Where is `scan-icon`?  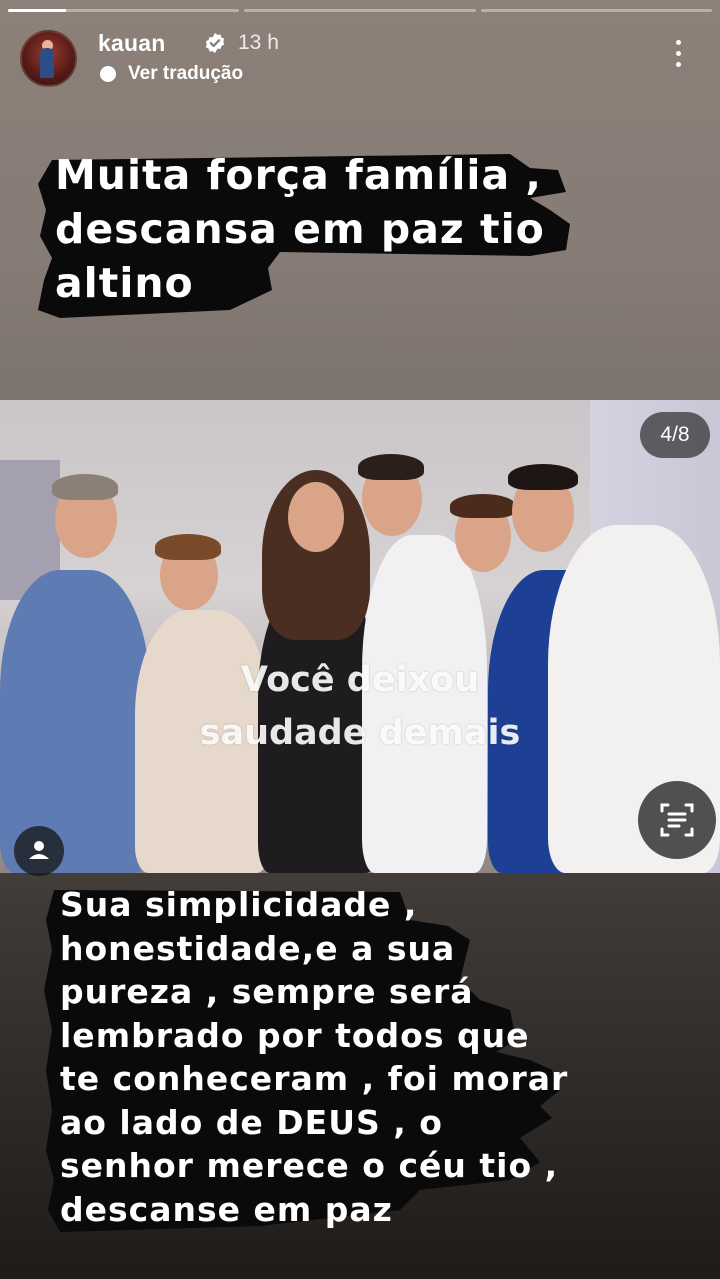 scan-icon is located at coordinates (677, 820).